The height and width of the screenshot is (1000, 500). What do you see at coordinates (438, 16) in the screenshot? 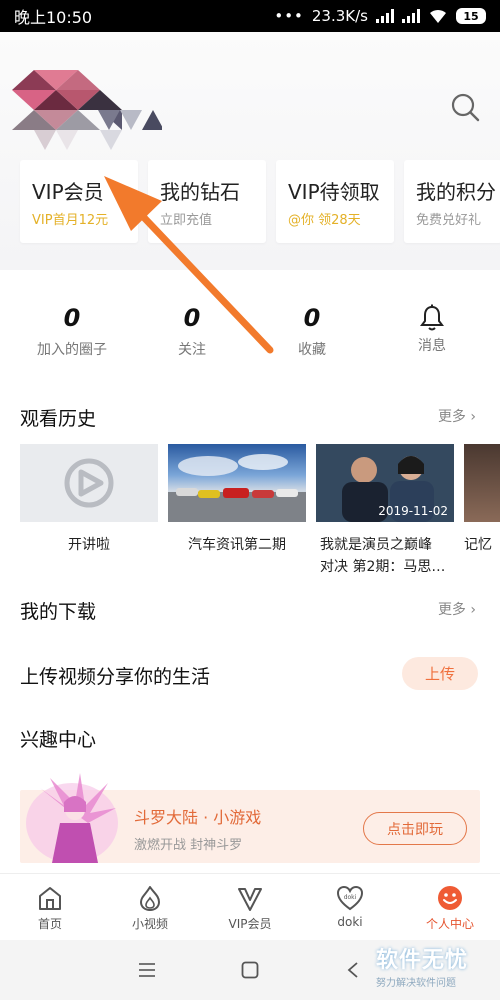
I see `wifi-icon` at bounding box center [438, 16].